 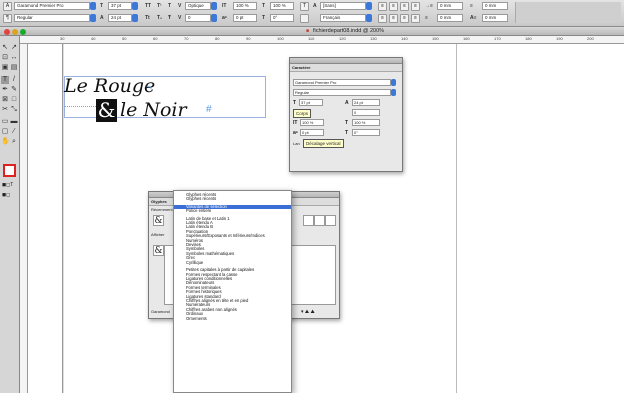 What do you see at coordinates (158, 234) in the screenshot?
I see `glyphs-show-label: Afficher` at bounding box center [158, 234].